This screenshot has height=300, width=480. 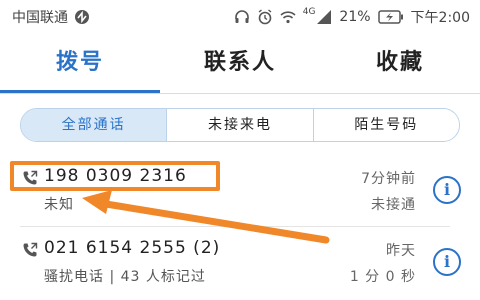 What do you see at coordinates (288, 17) in the screenshot?
I see `wifi-icon` at bounding box center [288, 17].